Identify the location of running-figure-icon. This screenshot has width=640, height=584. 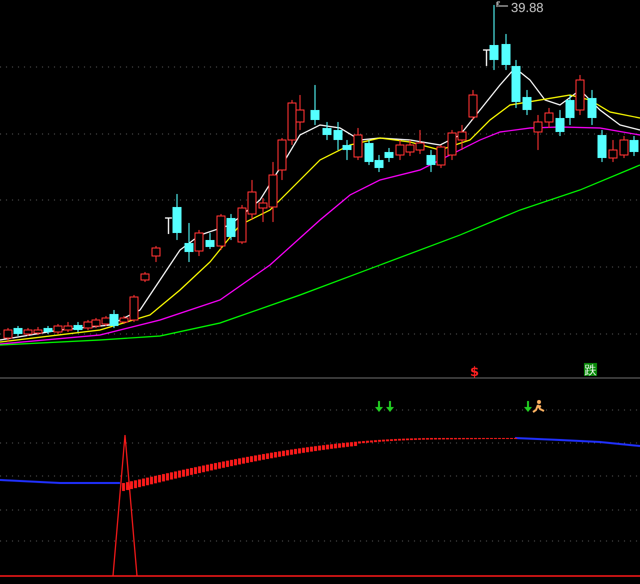
(538, 406).